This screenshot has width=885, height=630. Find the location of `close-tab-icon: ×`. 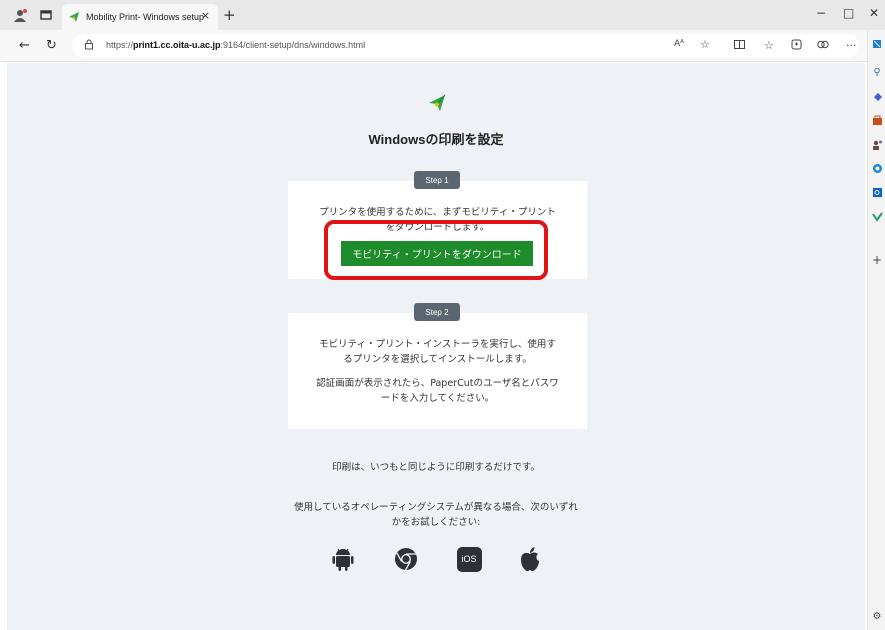

close-tab-icon: × is located at coordinates (205, 15).